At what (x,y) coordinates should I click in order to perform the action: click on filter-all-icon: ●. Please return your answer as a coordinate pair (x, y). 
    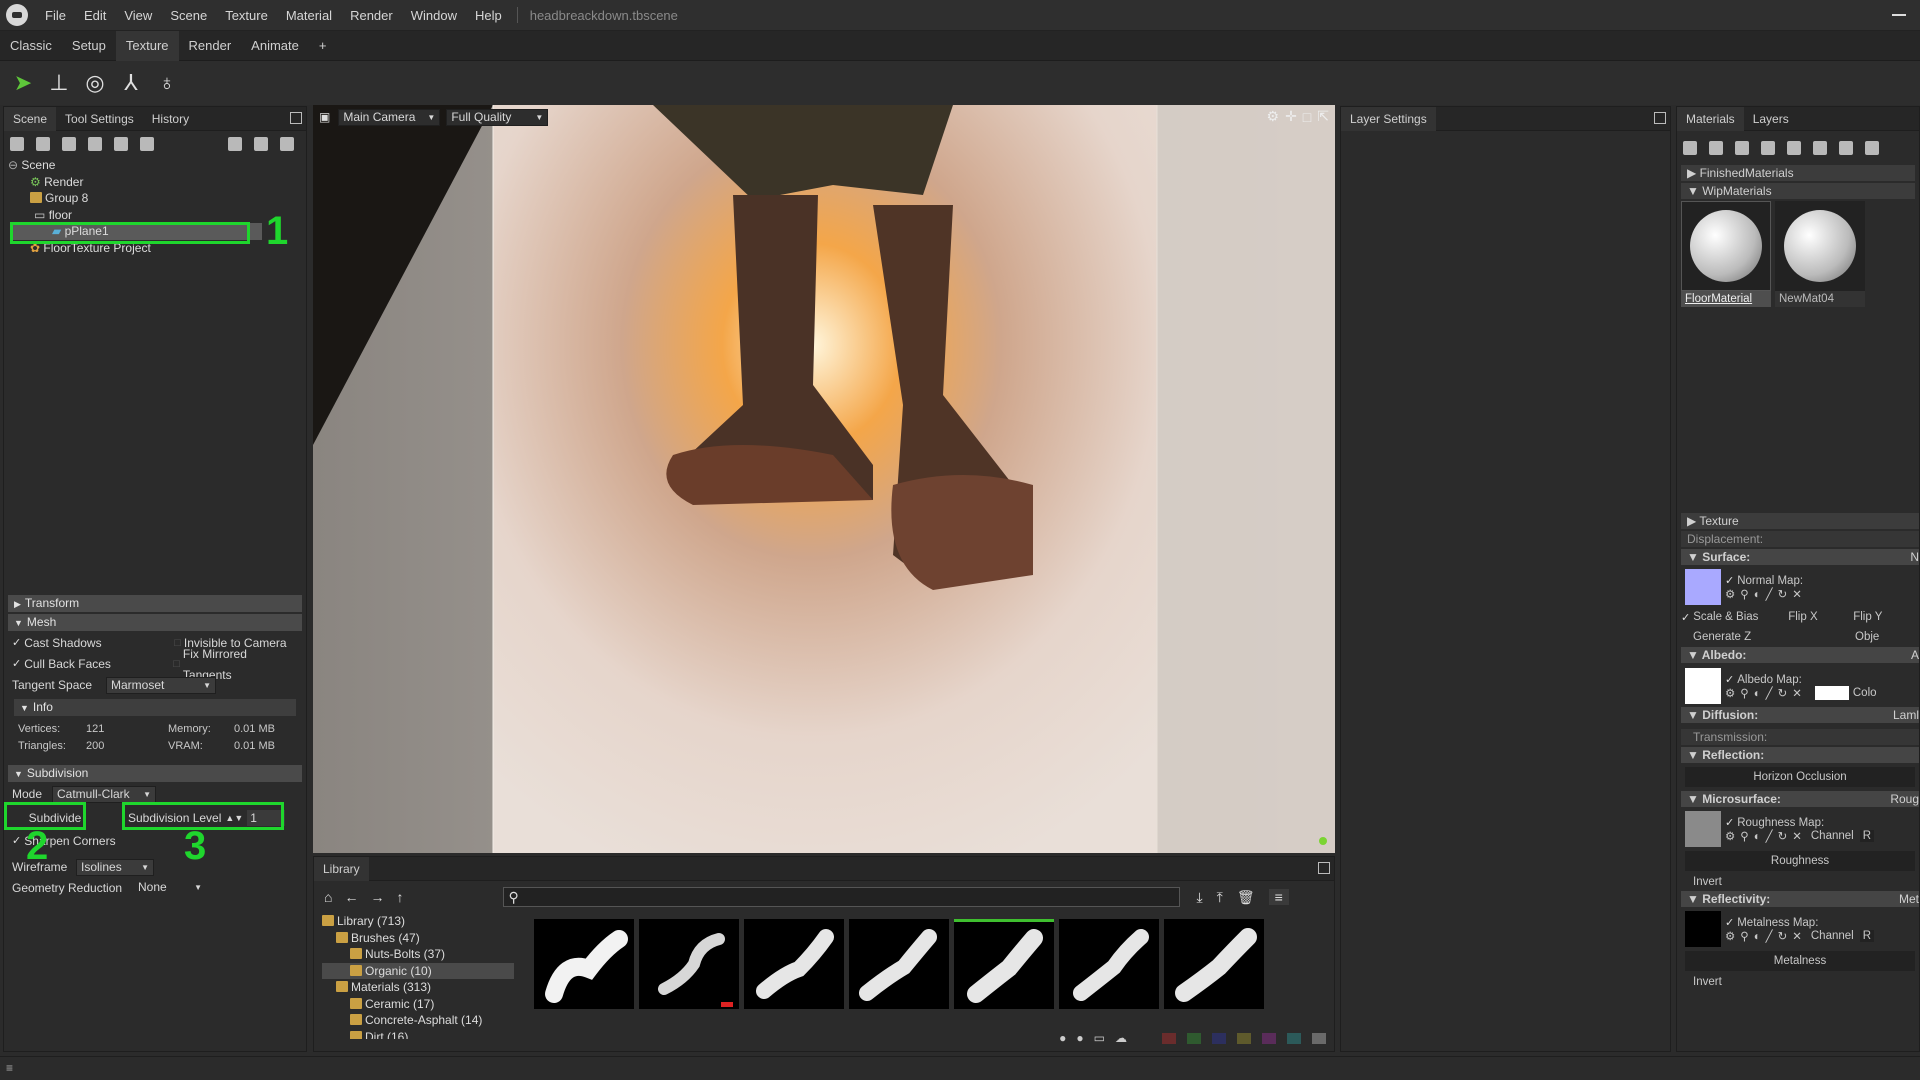
    Looking at the image, I should click on (1062, 1038).